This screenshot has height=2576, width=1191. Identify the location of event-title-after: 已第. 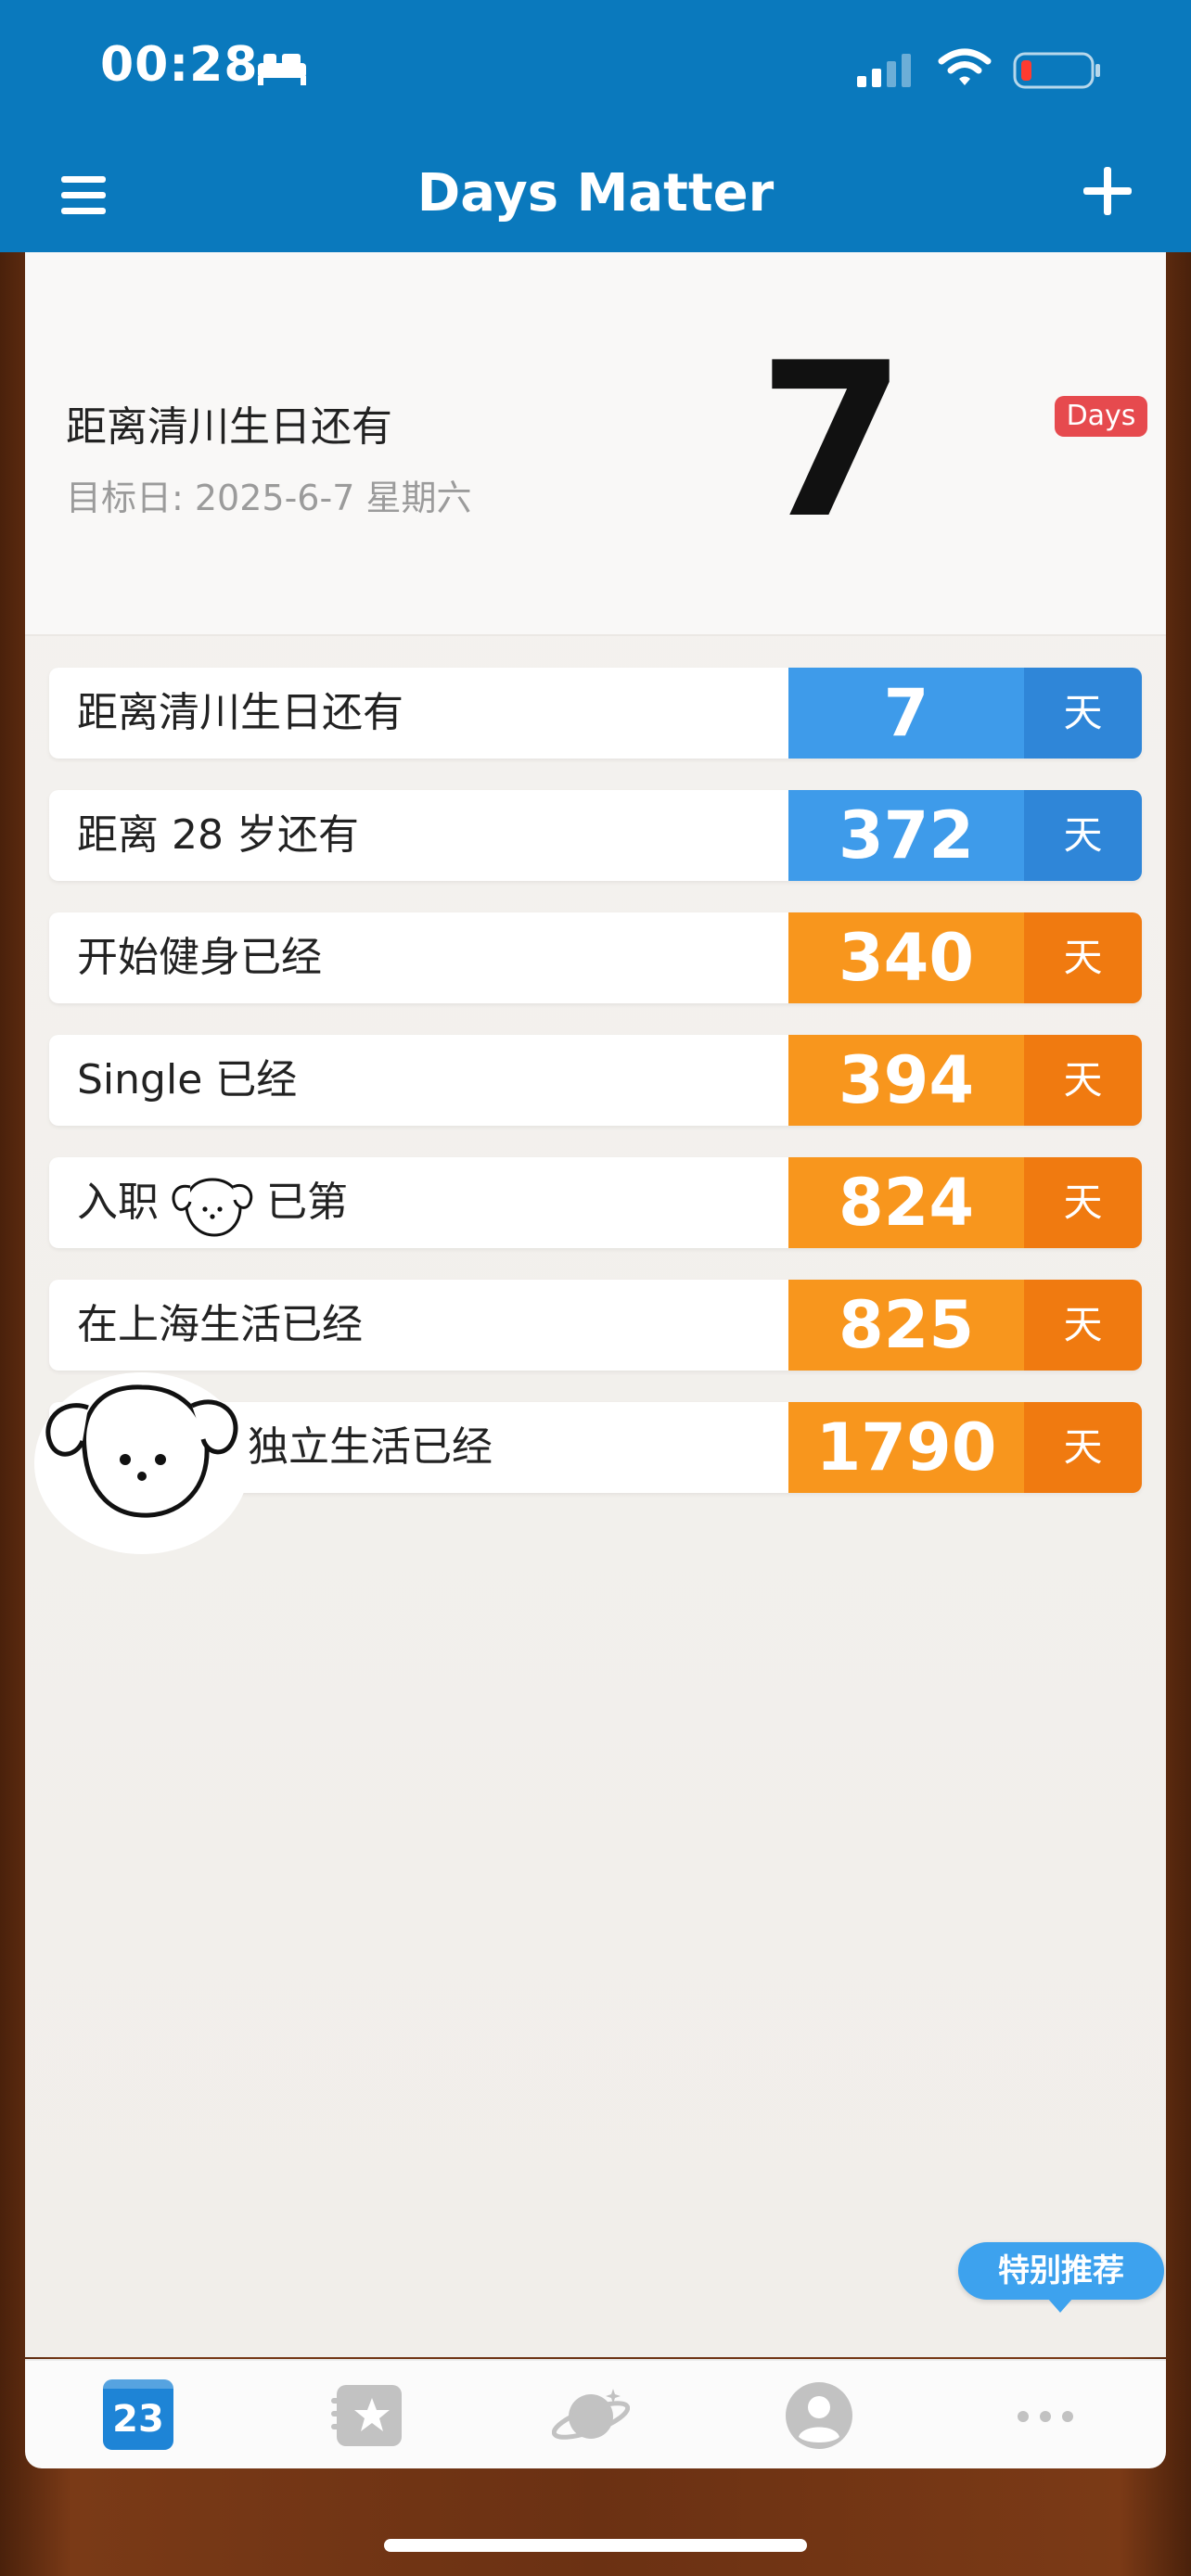
(307, 1203).